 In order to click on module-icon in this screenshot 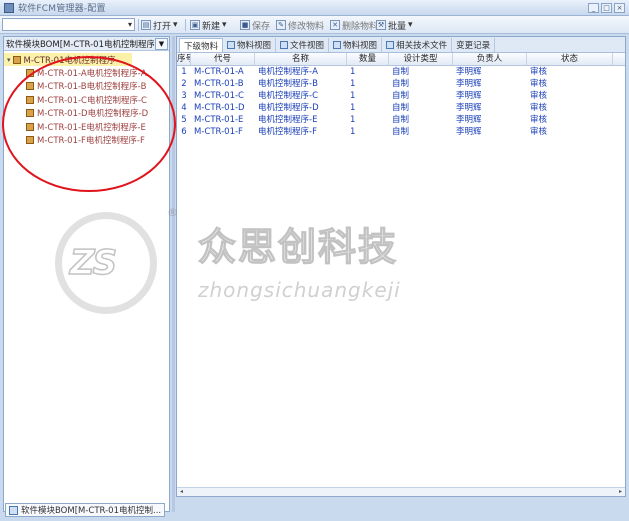, I will do `click(16, 59)`.